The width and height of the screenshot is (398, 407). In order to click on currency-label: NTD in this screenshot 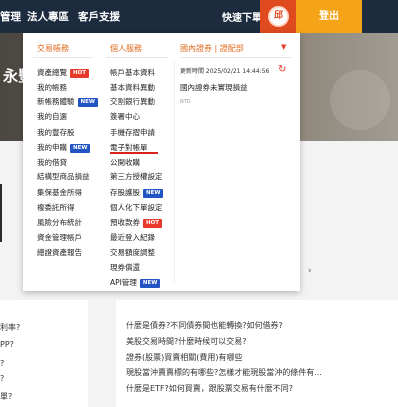, I will do `click(185, 102)`.